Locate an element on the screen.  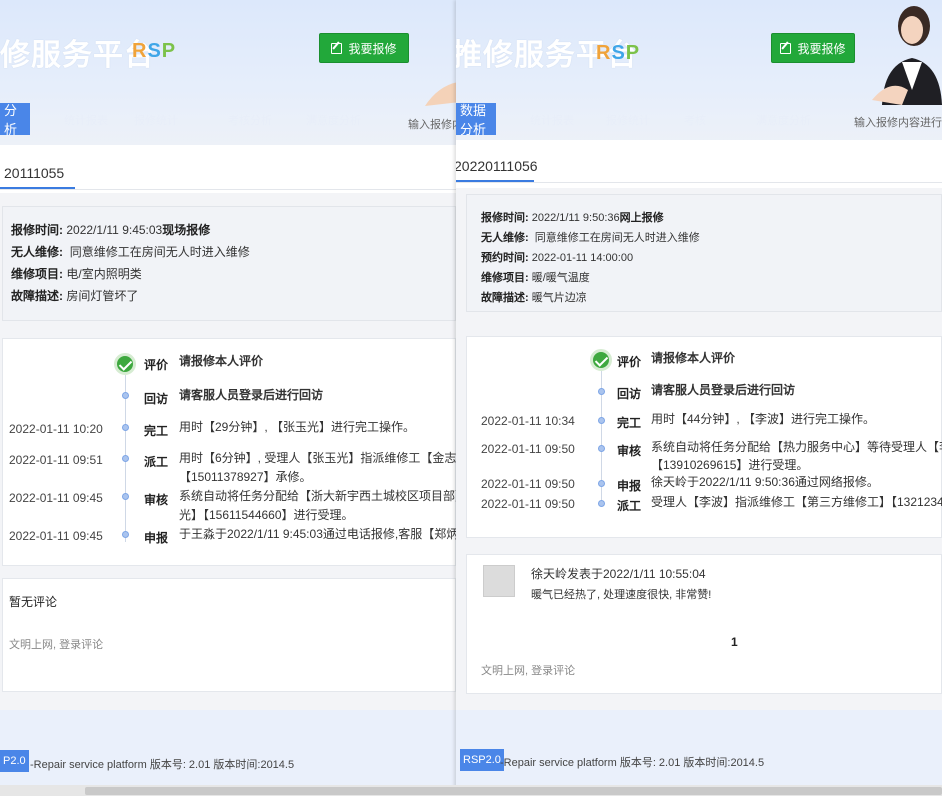
timeline-time: 2022-01-11 09:51 is located at coordinates (56, 460).